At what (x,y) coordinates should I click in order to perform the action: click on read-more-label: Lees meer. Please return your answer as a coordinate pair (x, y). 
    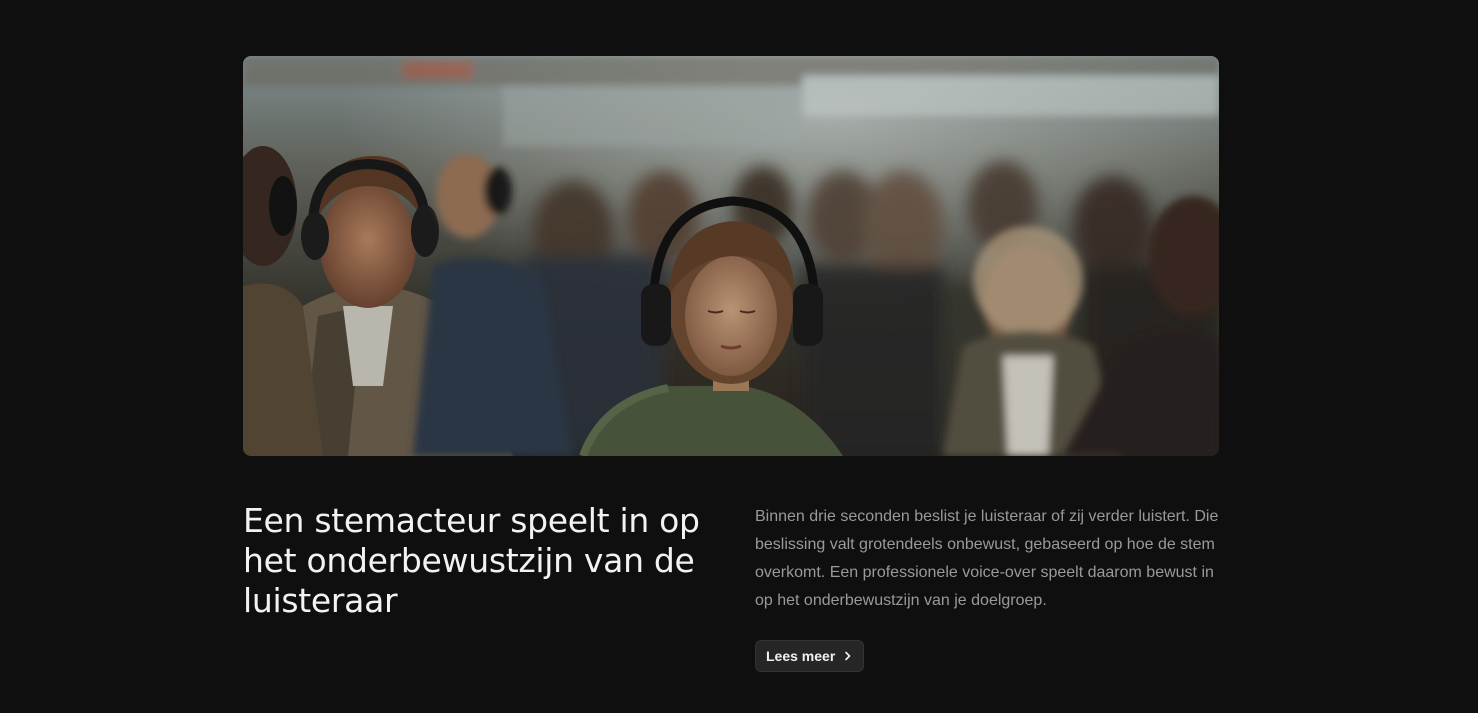
    Looking at the image, I should click on (801, 656).